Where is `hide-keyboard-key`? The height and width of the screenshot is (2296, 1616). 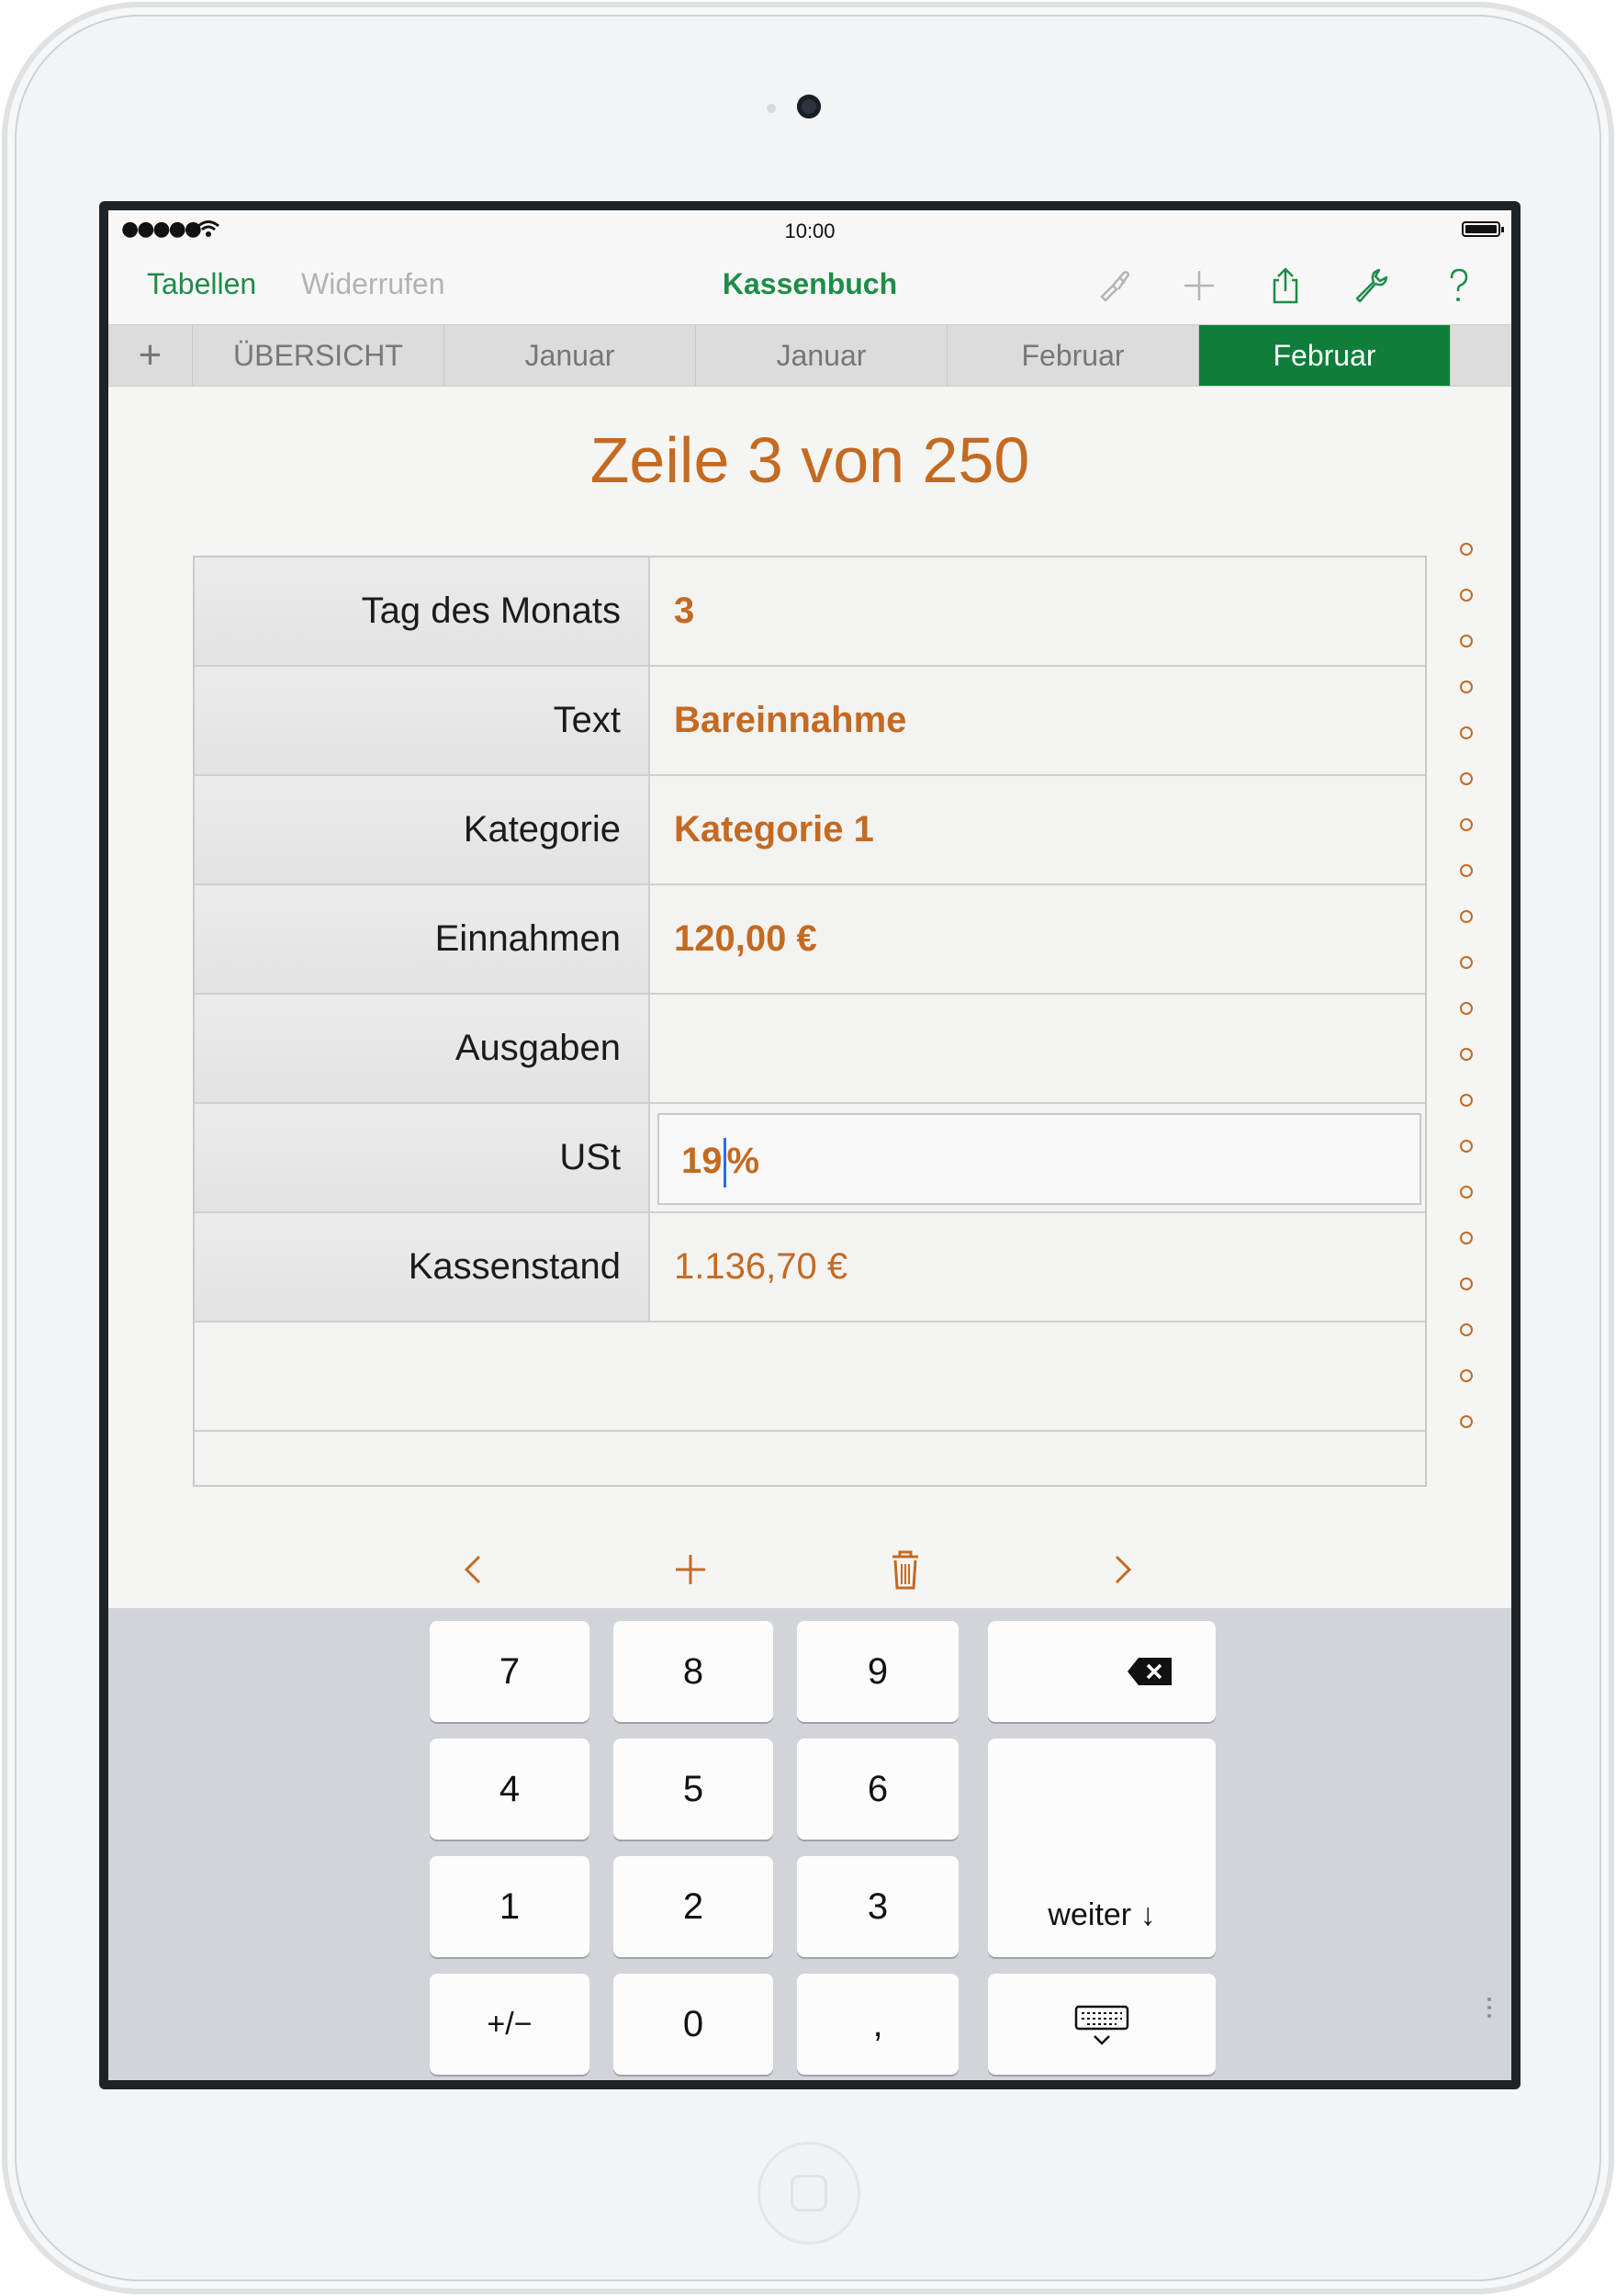
hide-keyboard-key is located at coordinates (1102, 2024).